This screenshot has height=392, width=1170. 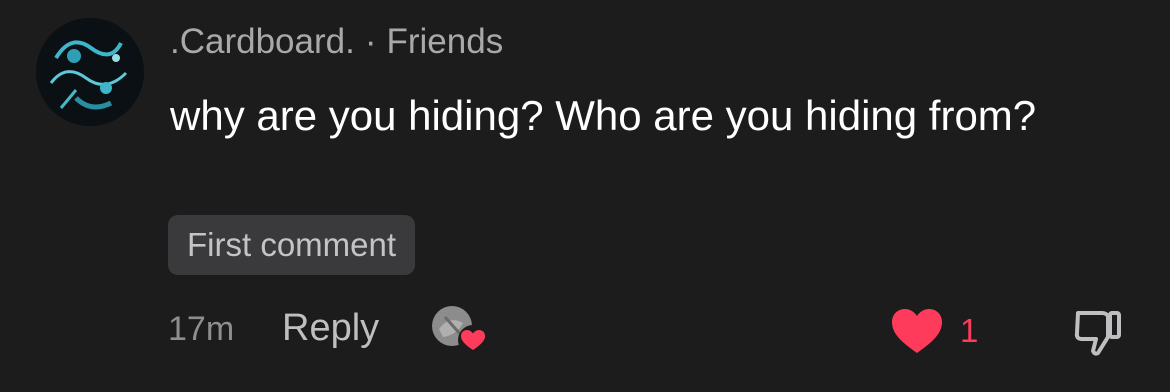 I want to click on like-button: 1, so click(x=934, y=331).